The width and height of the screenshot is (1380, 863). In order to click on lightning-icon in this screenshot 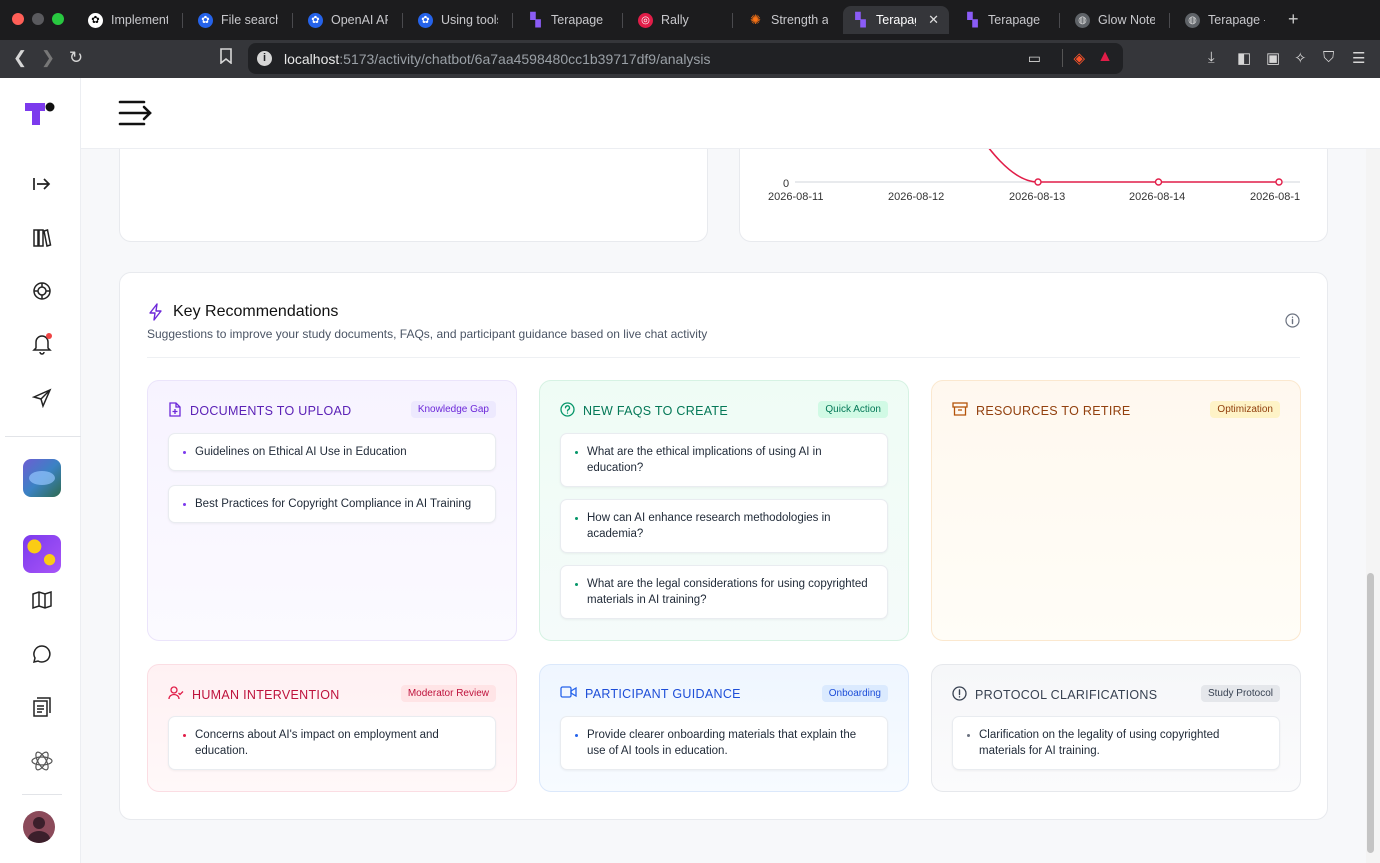, I will do `click(156, 314)`.